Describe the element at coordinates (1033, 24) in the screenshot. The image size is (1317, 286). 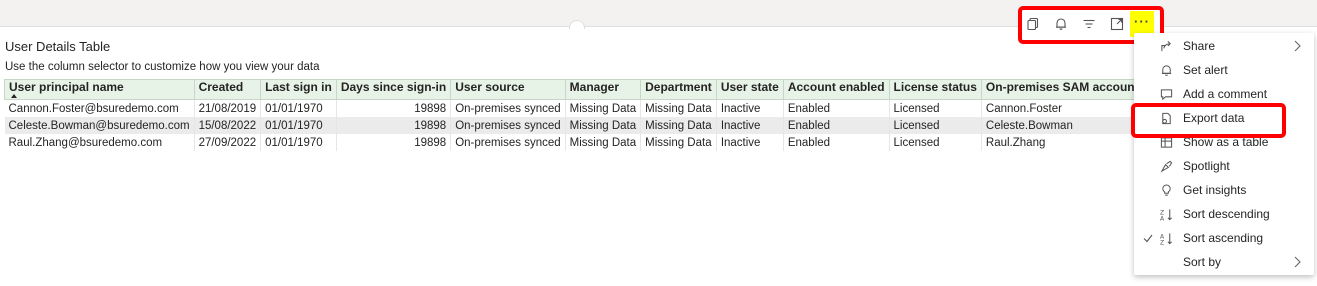
I see `copy-icon` at that location.